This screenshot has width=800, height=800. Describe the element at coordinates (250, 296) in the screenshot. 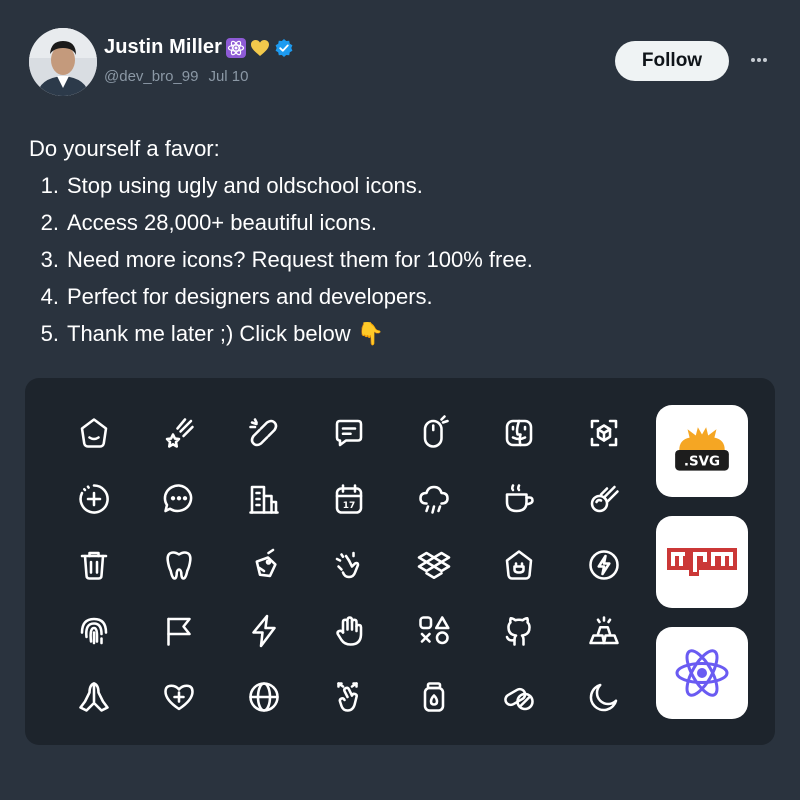

I see `list-text: Perfect for designers and developers.` at that location.